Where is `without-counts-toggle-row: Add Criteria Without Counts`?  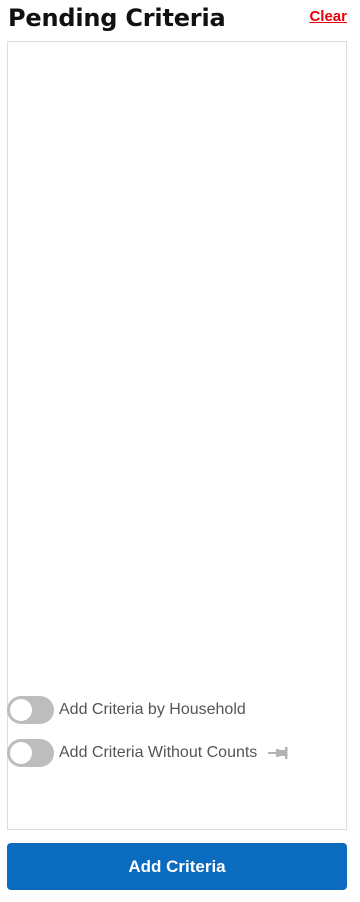 without-counts-toggle-row: Add Criteria Without Counts is located at coordinates (148, 753).